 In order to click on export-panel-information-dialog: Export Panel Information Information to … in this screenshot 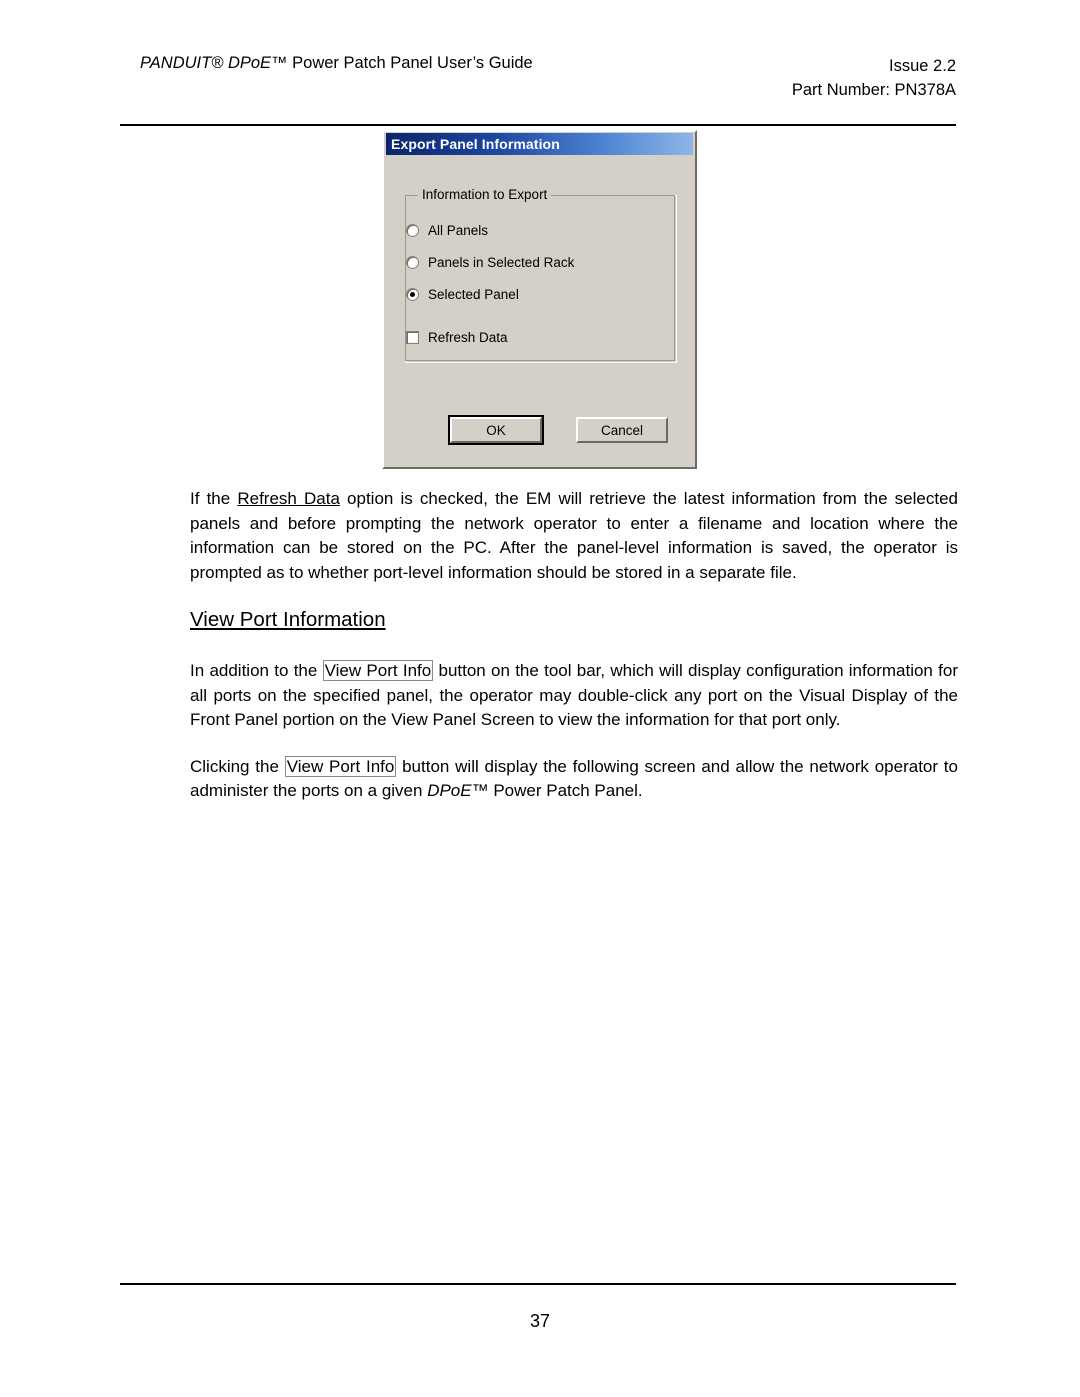, I will do `click(539, 299)`.